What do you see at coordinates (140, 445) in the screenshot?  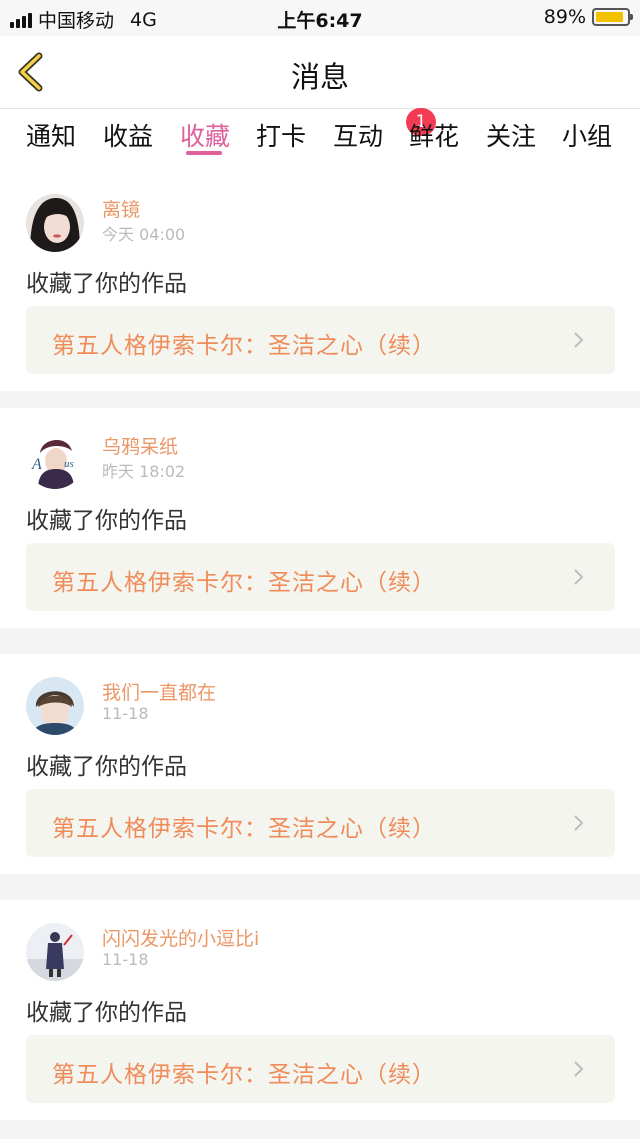 I see `username: 乌鸦呆纸` at bounding box center [140, 445].